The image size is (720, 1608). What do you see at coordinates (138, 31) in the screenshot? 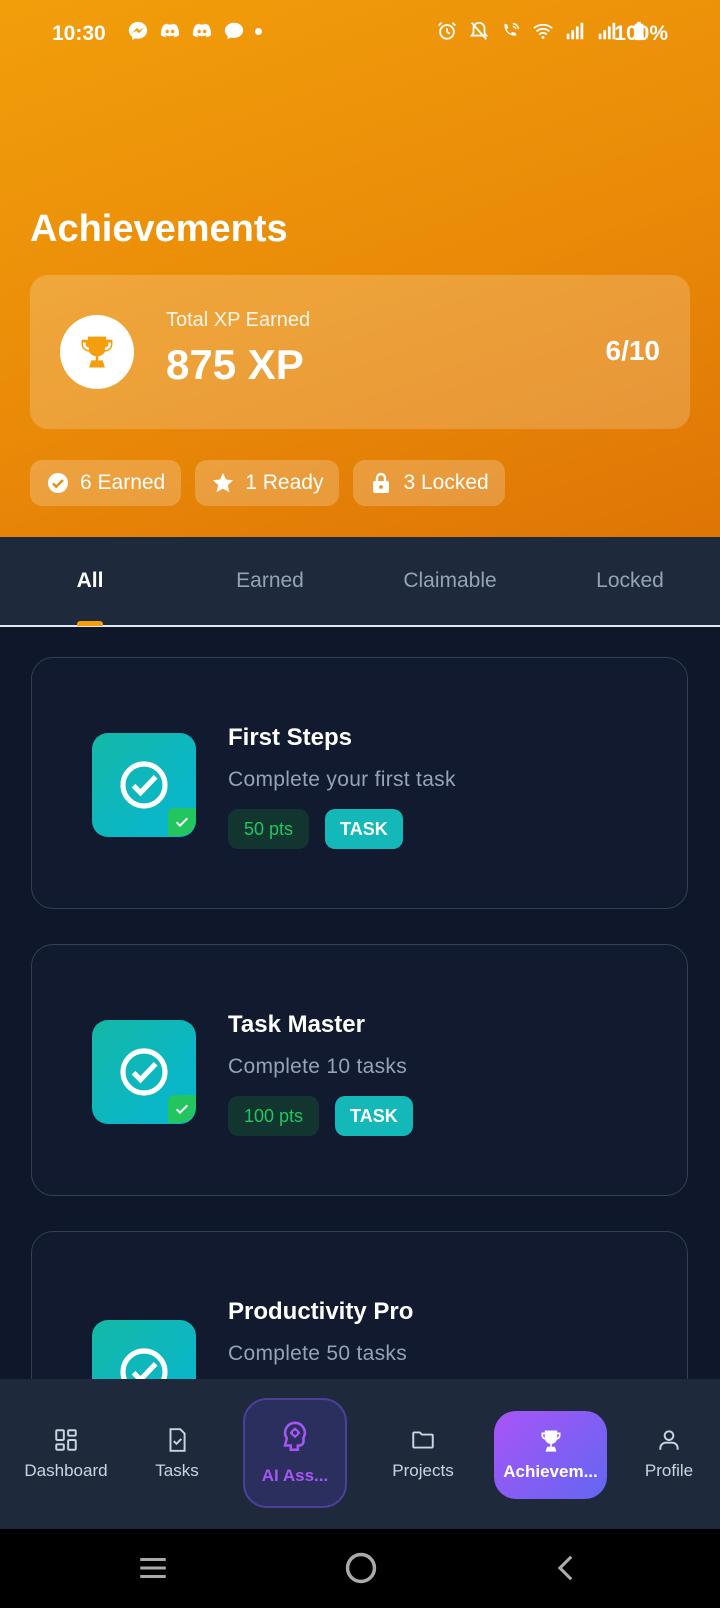
I see `messenger-icon` at bounding box center [138, 31].